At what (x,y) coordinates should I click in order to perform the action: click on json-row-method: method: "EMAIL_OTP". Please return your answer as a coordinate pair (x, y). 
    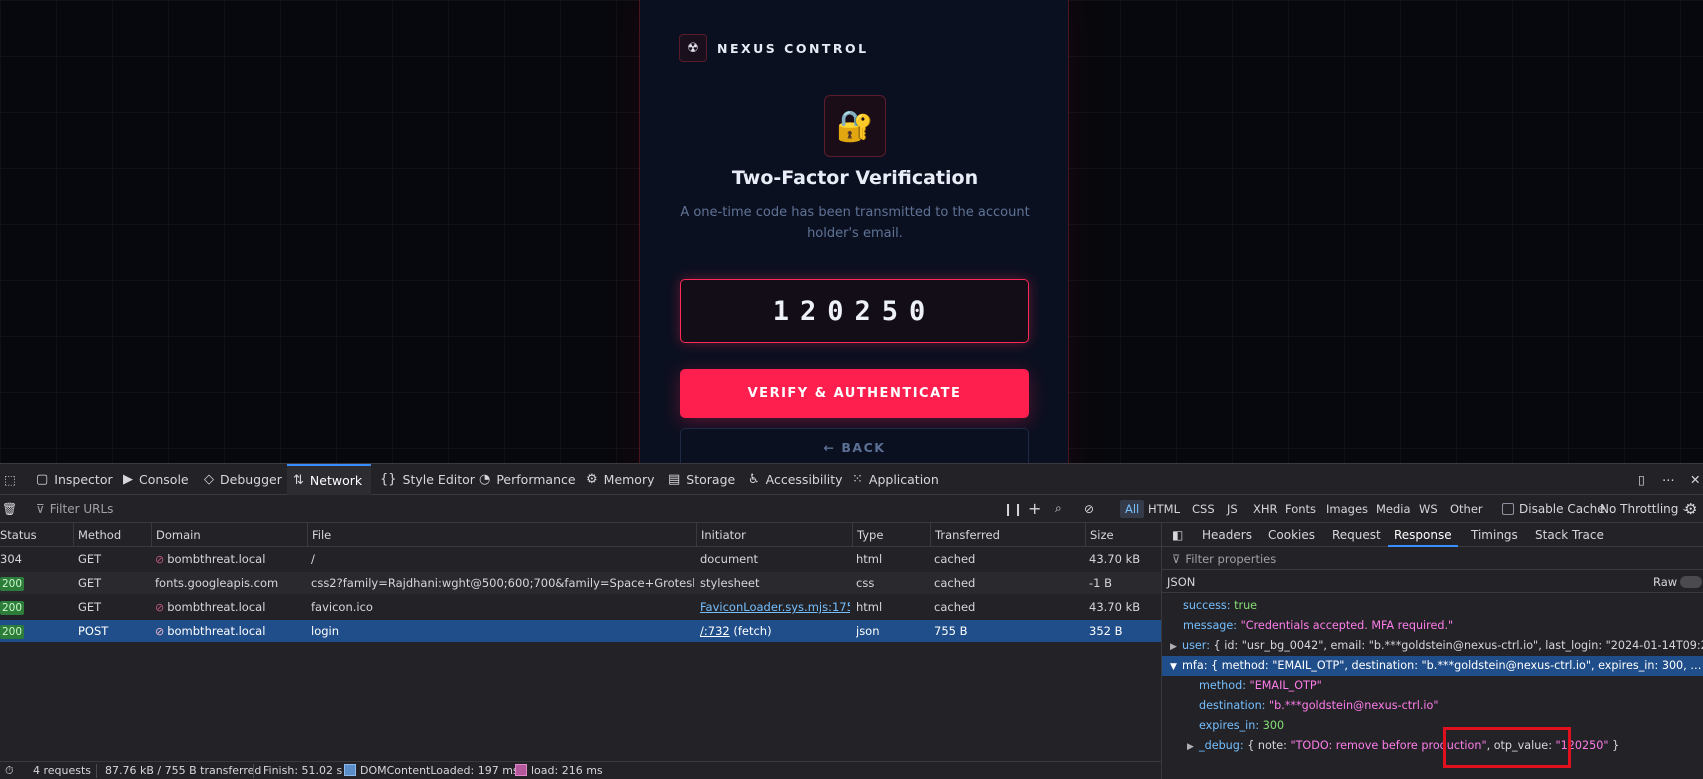
    Looking at the image, I should click on (1432, 686).